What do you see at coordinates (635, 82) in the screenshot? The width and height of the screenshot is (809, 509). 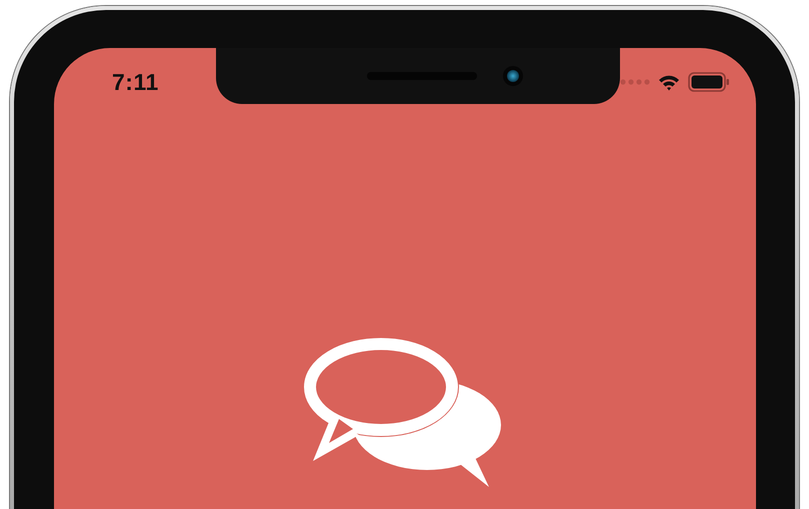 I see `signal-dots-icon` at bounding box center [635, 82].